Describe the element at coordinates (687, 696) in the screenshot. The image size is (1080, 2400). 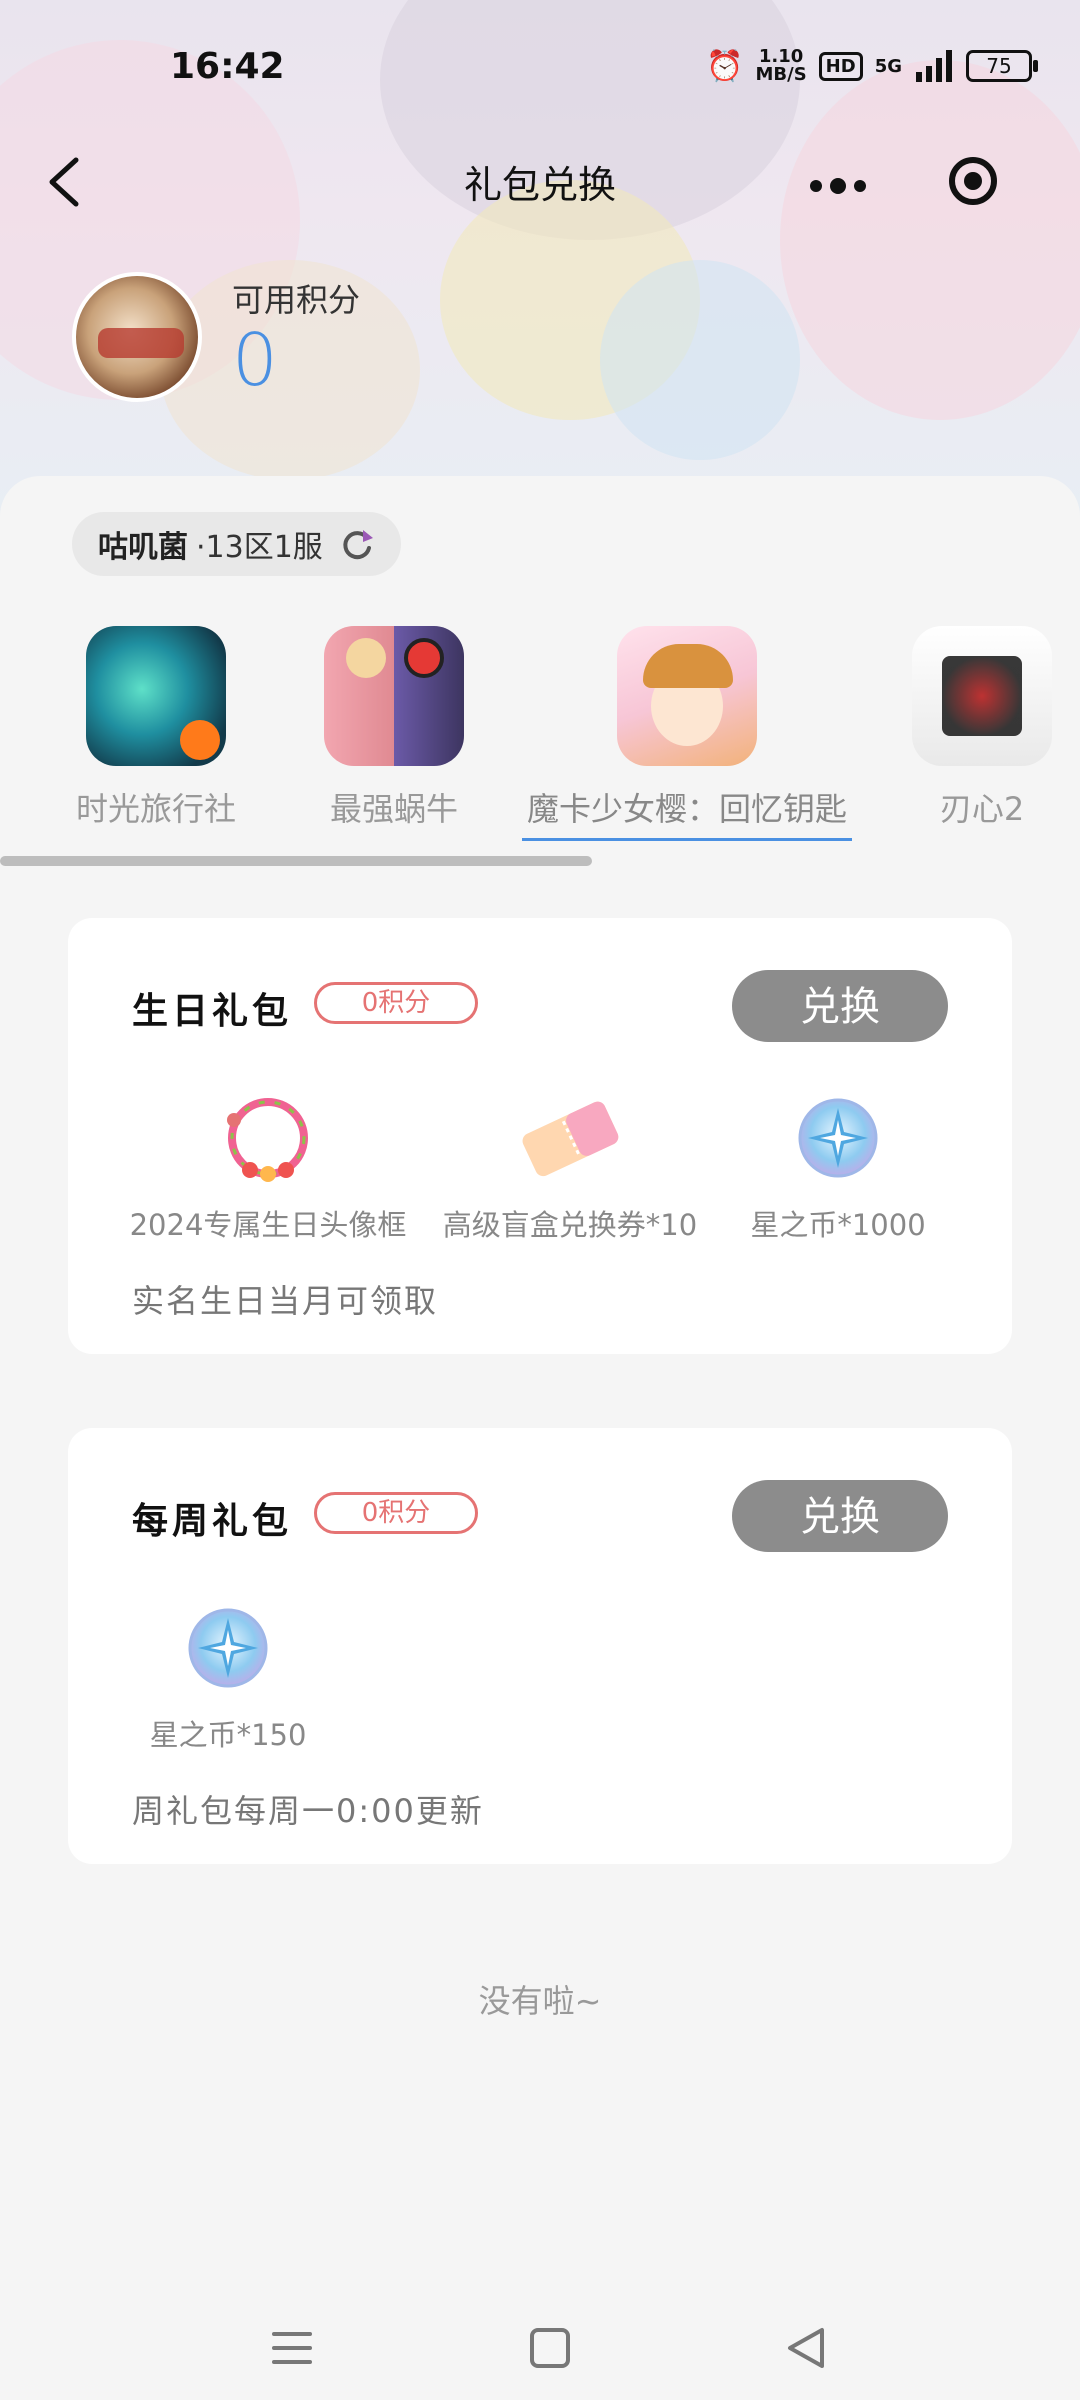
I see `game-icon-cardcaptor` at that location.